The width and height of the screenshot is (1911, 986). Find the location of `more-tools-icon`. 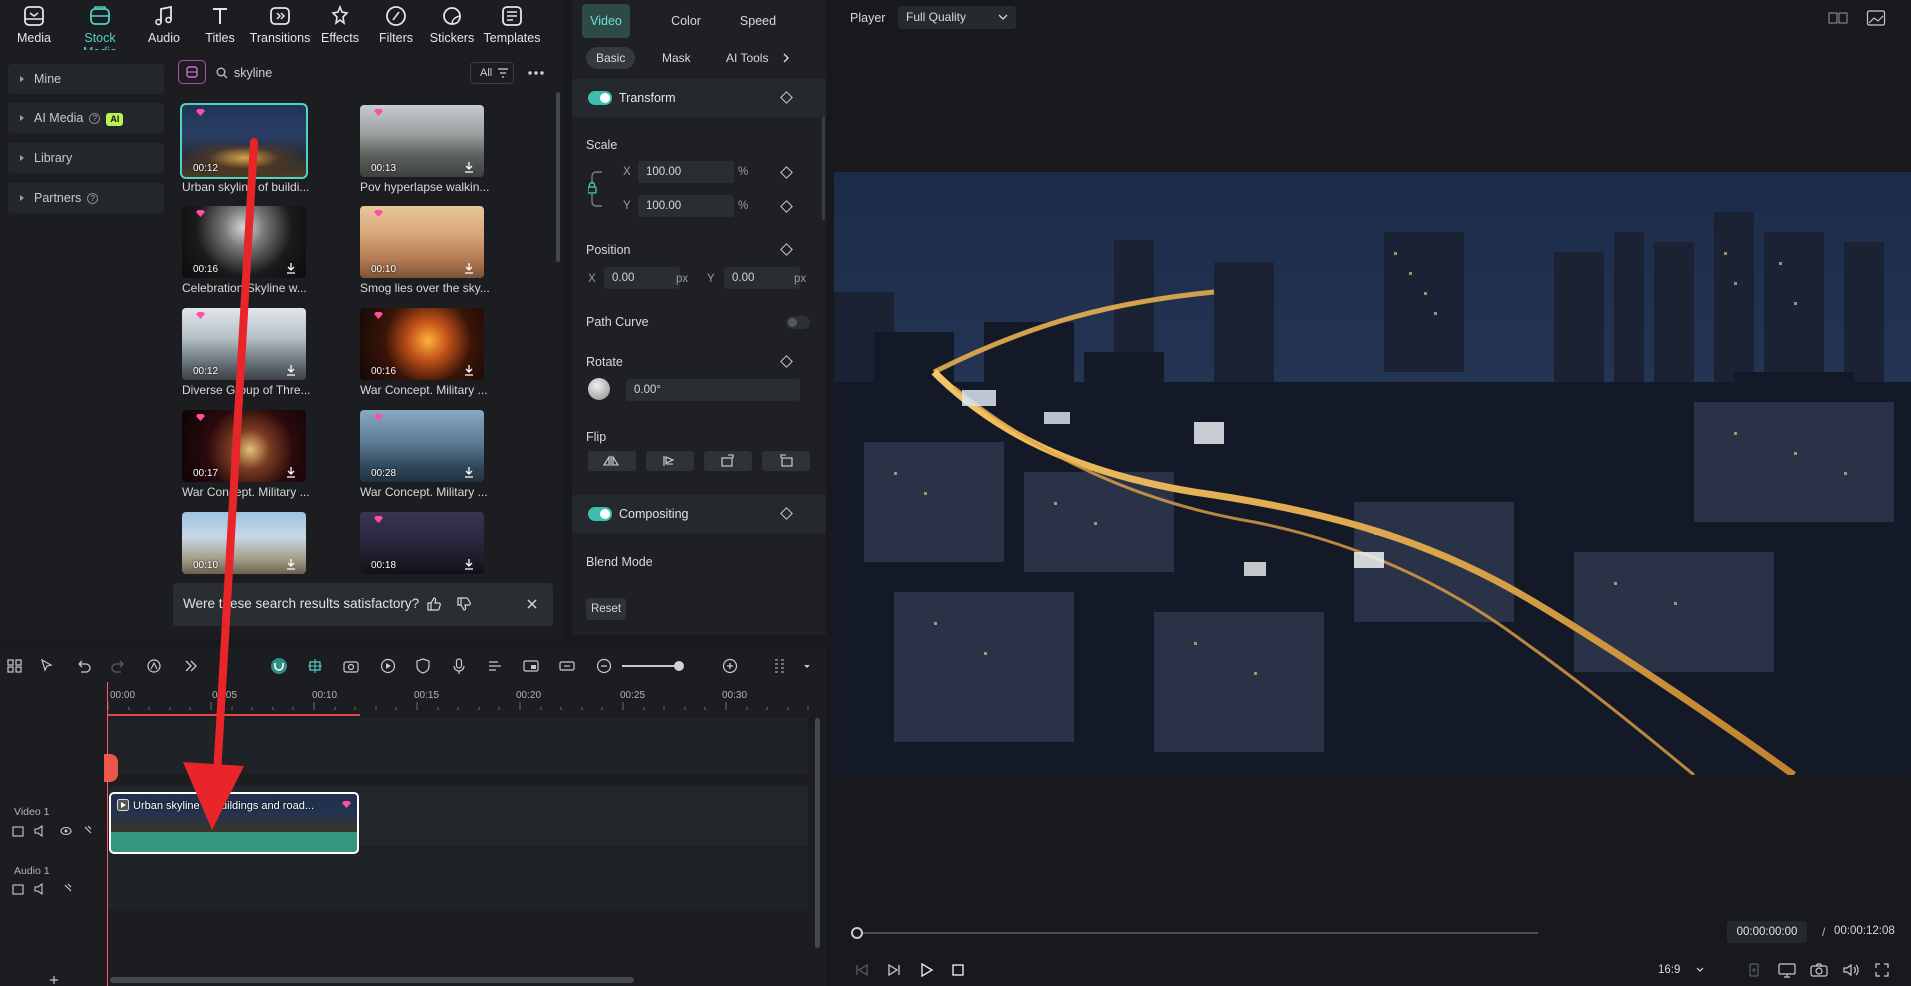

more-tools-icon is located at coordinates (191, 666).